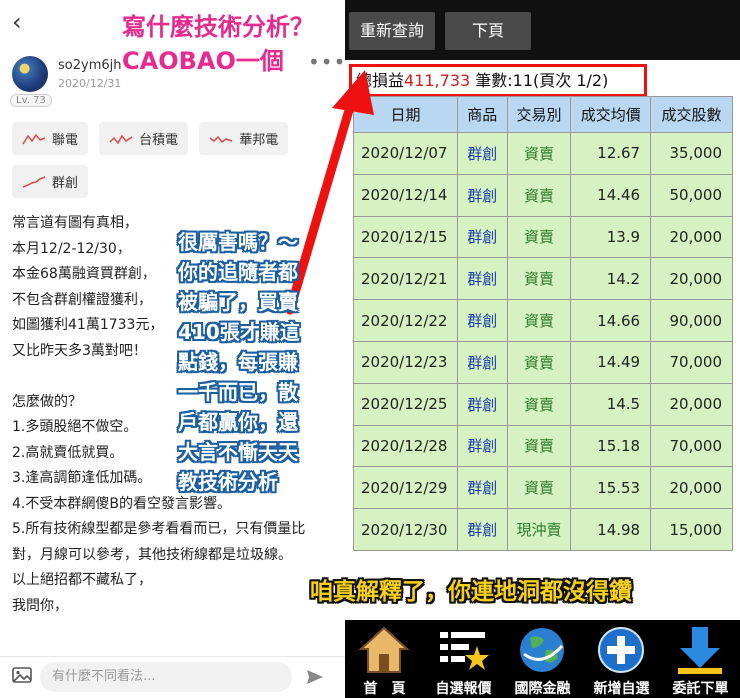 The height and width of the screenshot is (698, 740). What do you see at coordinates (405, 279) in the screenshot?
I see `trade-date: 2020/12/21` at bounding box center [405, 279].